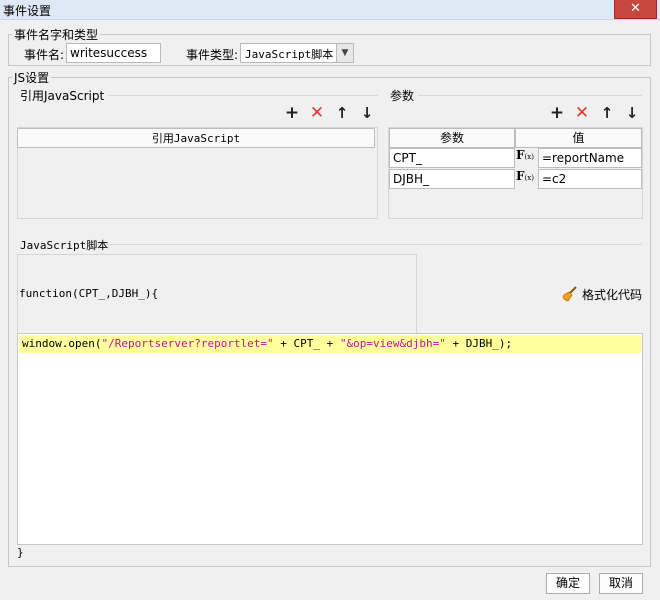 The height and width of the screenshot is (600, 660). Describe the element at coordinates (64, 245) in the screenshot. I see `script-title: JavaScript脚本` at that location.